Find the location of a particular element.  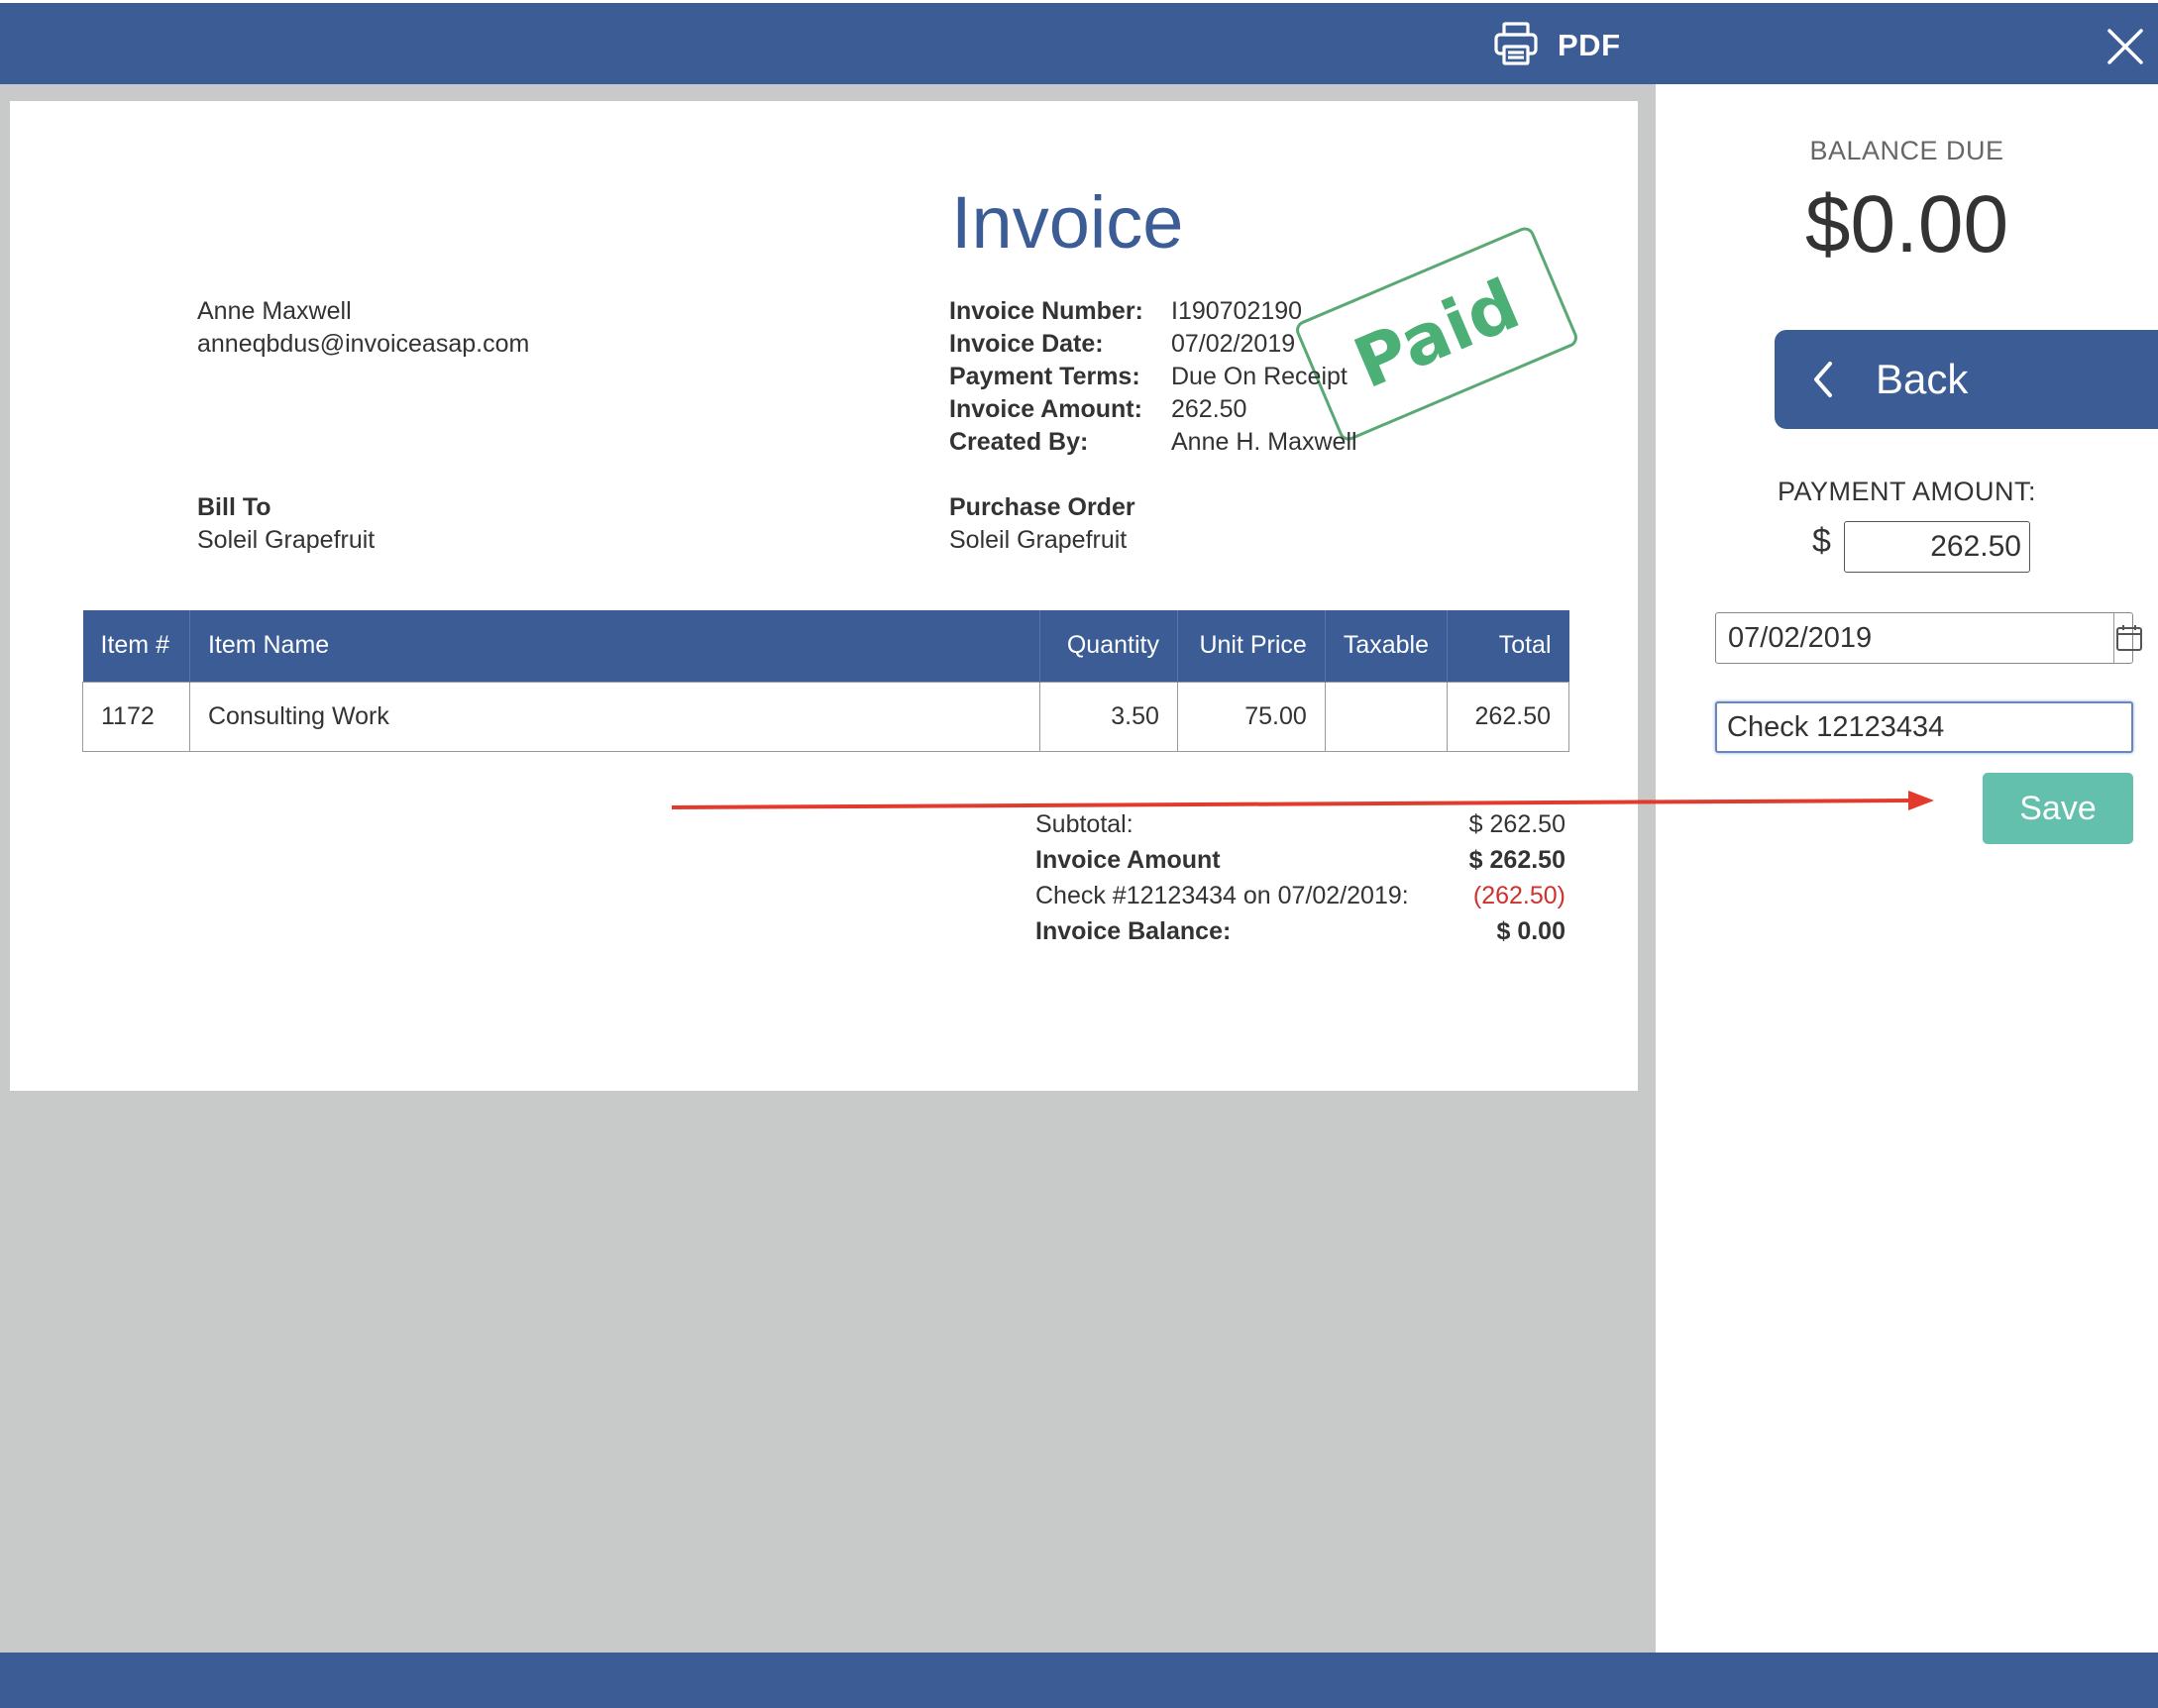

meta-label: Invoice Date: is located at coordinates (1026, 344).